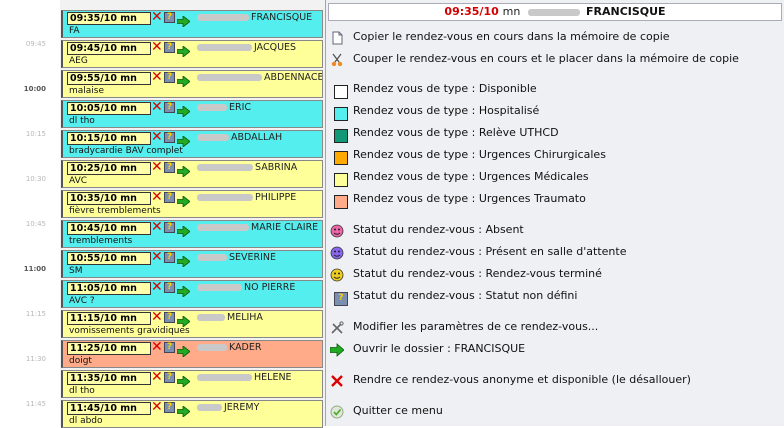  Describe the element at coordinates (126, 151) in the screenshot. I see `appointment-reason: bradycardie BAV complet` at that location.